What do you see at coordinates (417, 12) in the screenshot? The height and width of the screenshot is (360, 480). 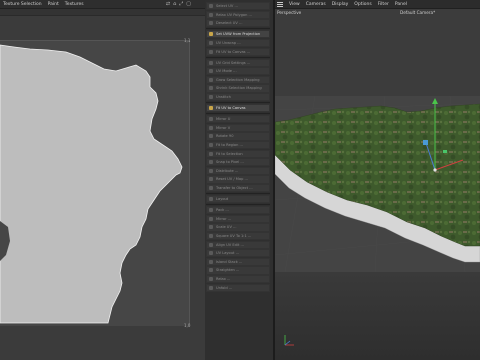 I see `camera-label: Default Camera*` at bounding box center [417, 12].